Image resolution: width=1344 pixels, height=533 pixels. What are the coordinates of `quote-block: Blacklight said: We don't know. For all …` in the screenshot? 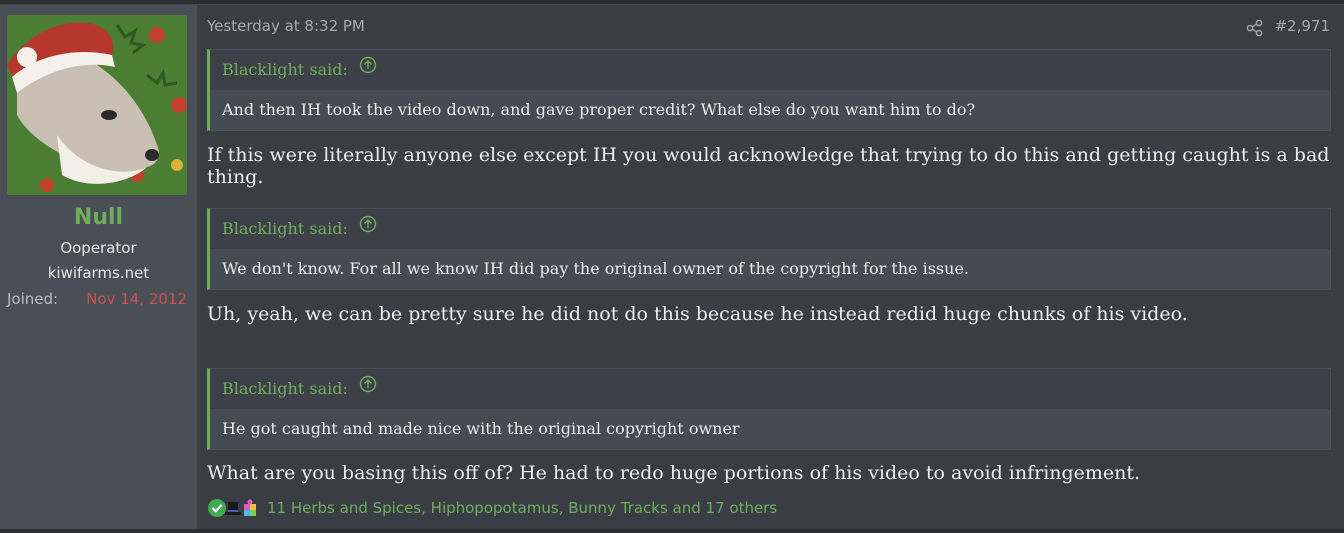 It's located at (769, 249).